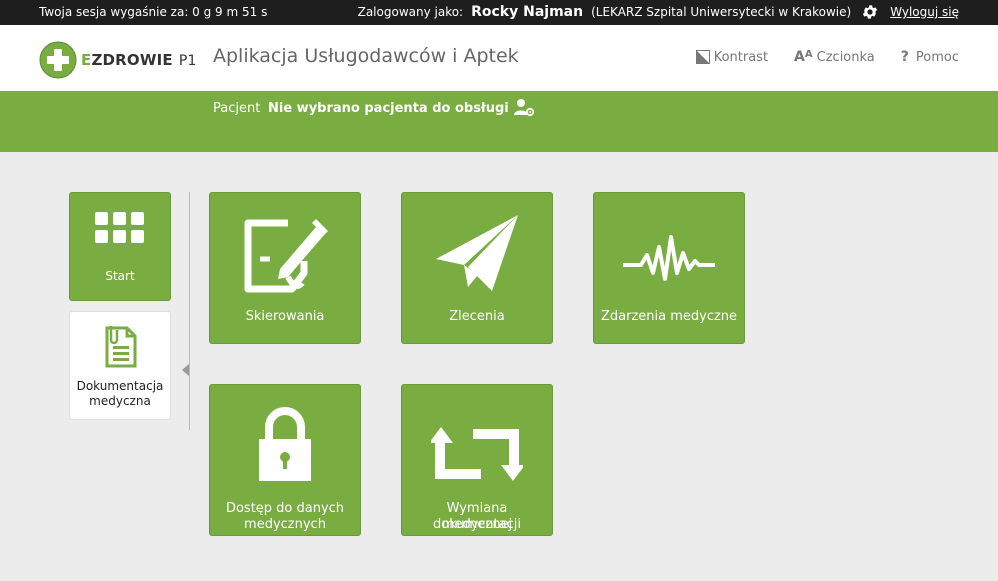 The width and height of the screenshot is (998, 581). I want to click on tile-zdarzenia-medyczne: Zdarzenia medyczne, so click(669, 268).